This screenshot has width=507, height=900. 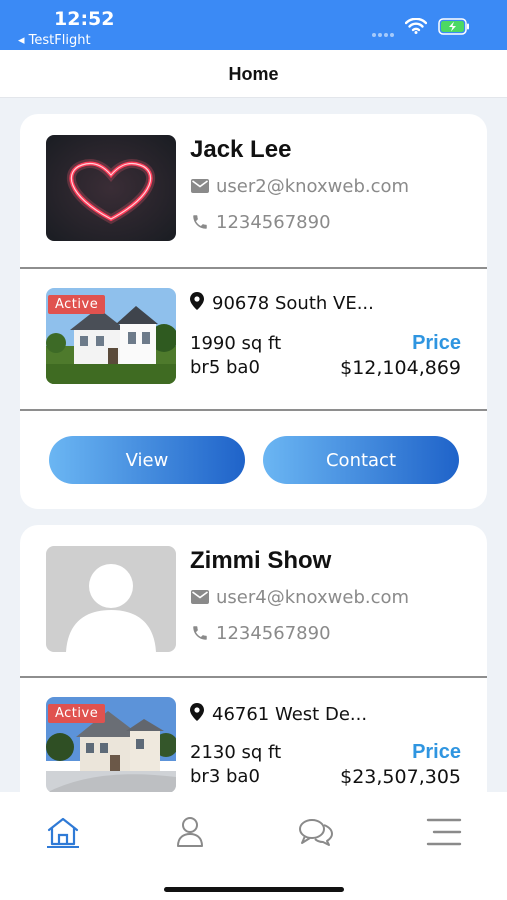 What do you see at coordinates (416, 28) in the screenshot?
I see `wifi-icon` at bounding box center [416, 28].